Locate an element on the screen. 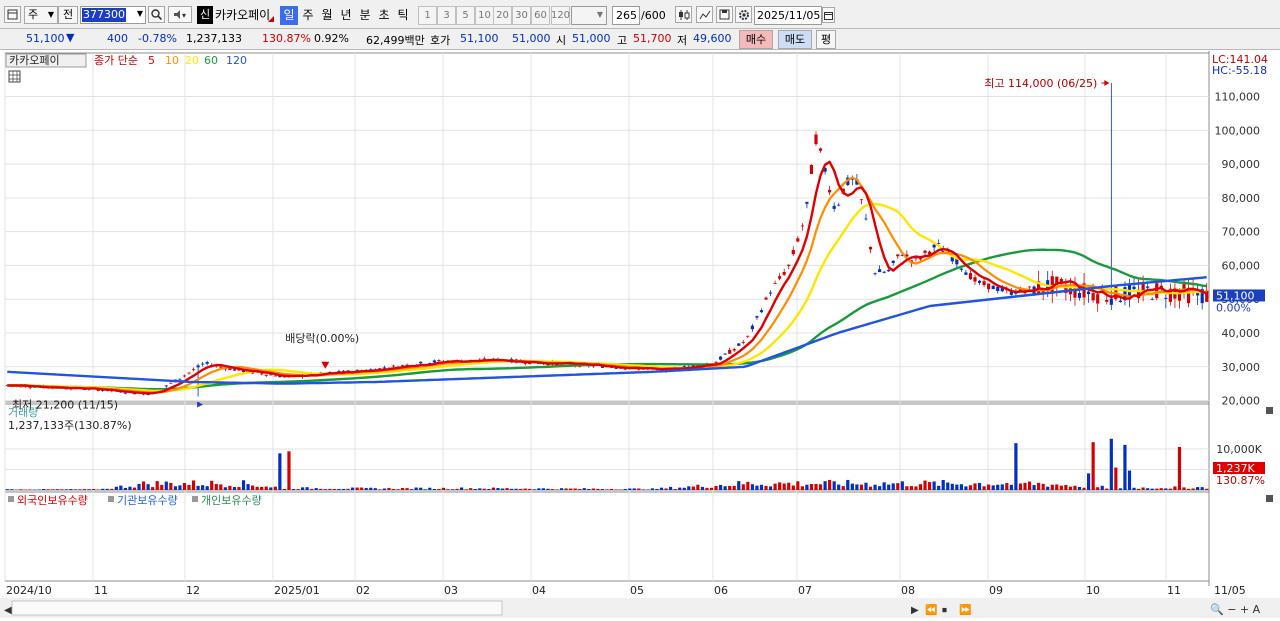 This screenshot has height=621, width=1280. code-dropdown-icon: ▼ is located at coordinates (140, 13).